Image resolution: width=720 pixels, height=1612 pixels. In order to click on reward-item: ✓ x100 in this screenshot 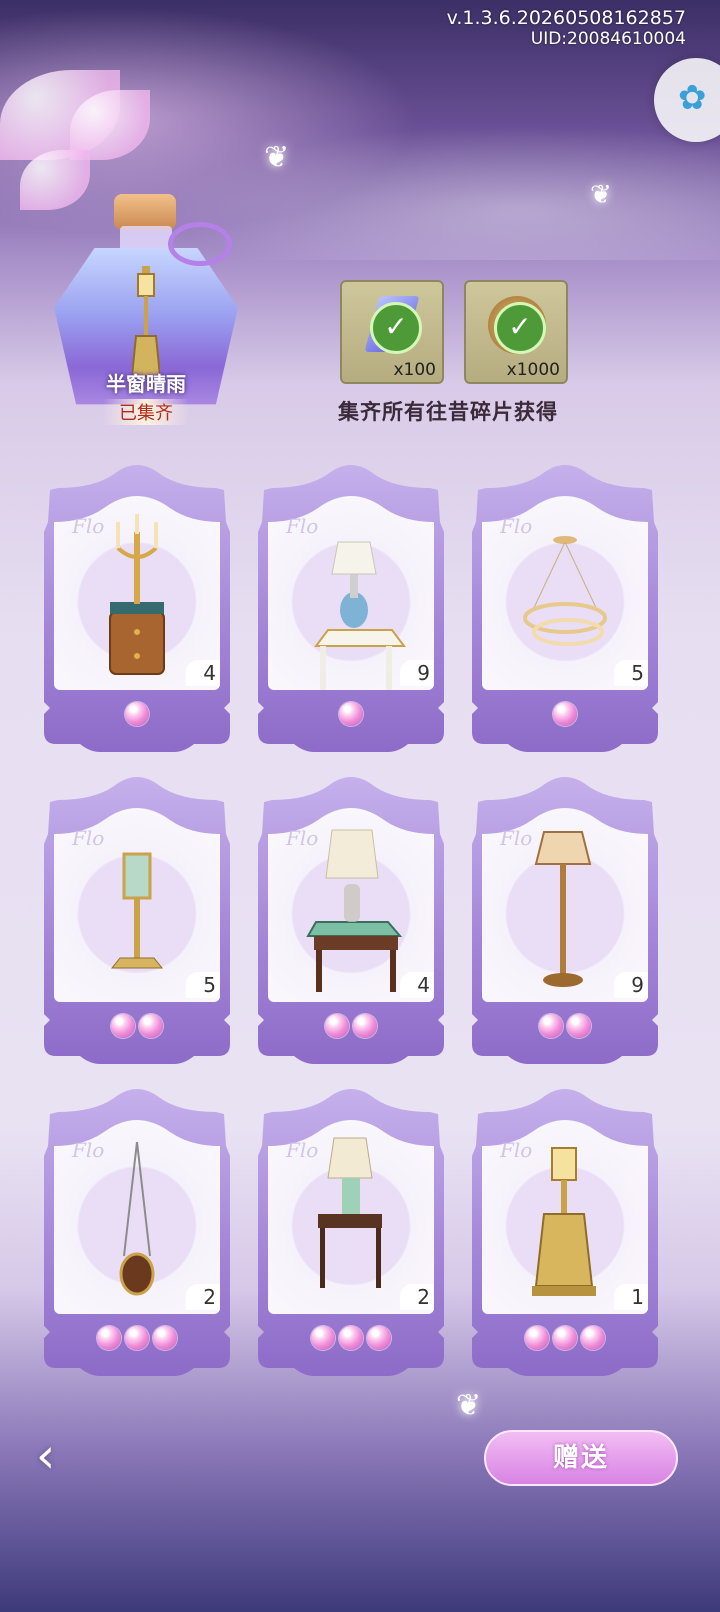, I will do `click(392, 332)`.